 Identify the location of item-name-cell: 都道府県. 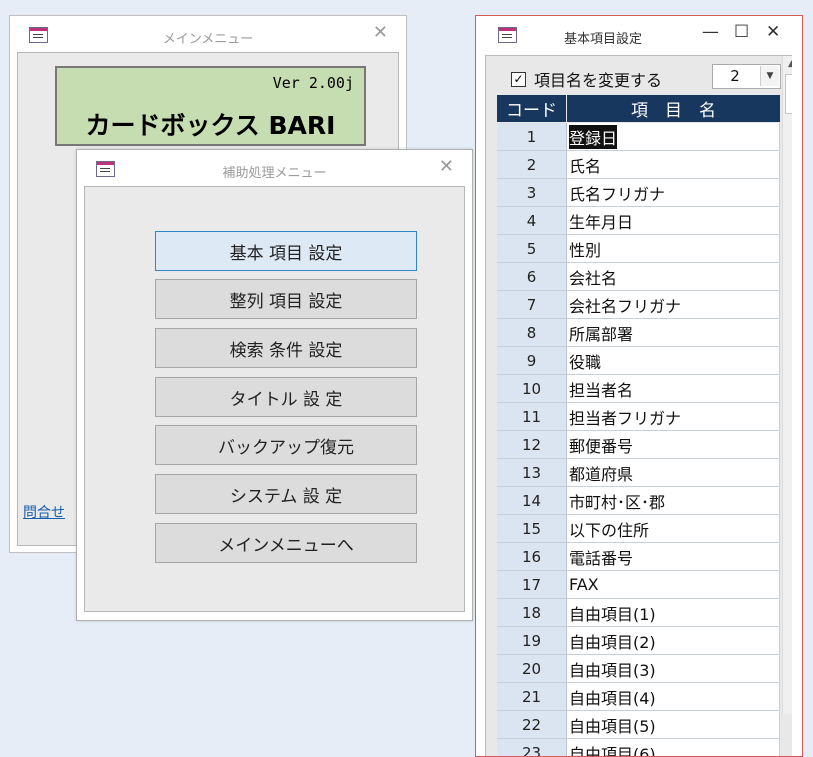
(673, 473).